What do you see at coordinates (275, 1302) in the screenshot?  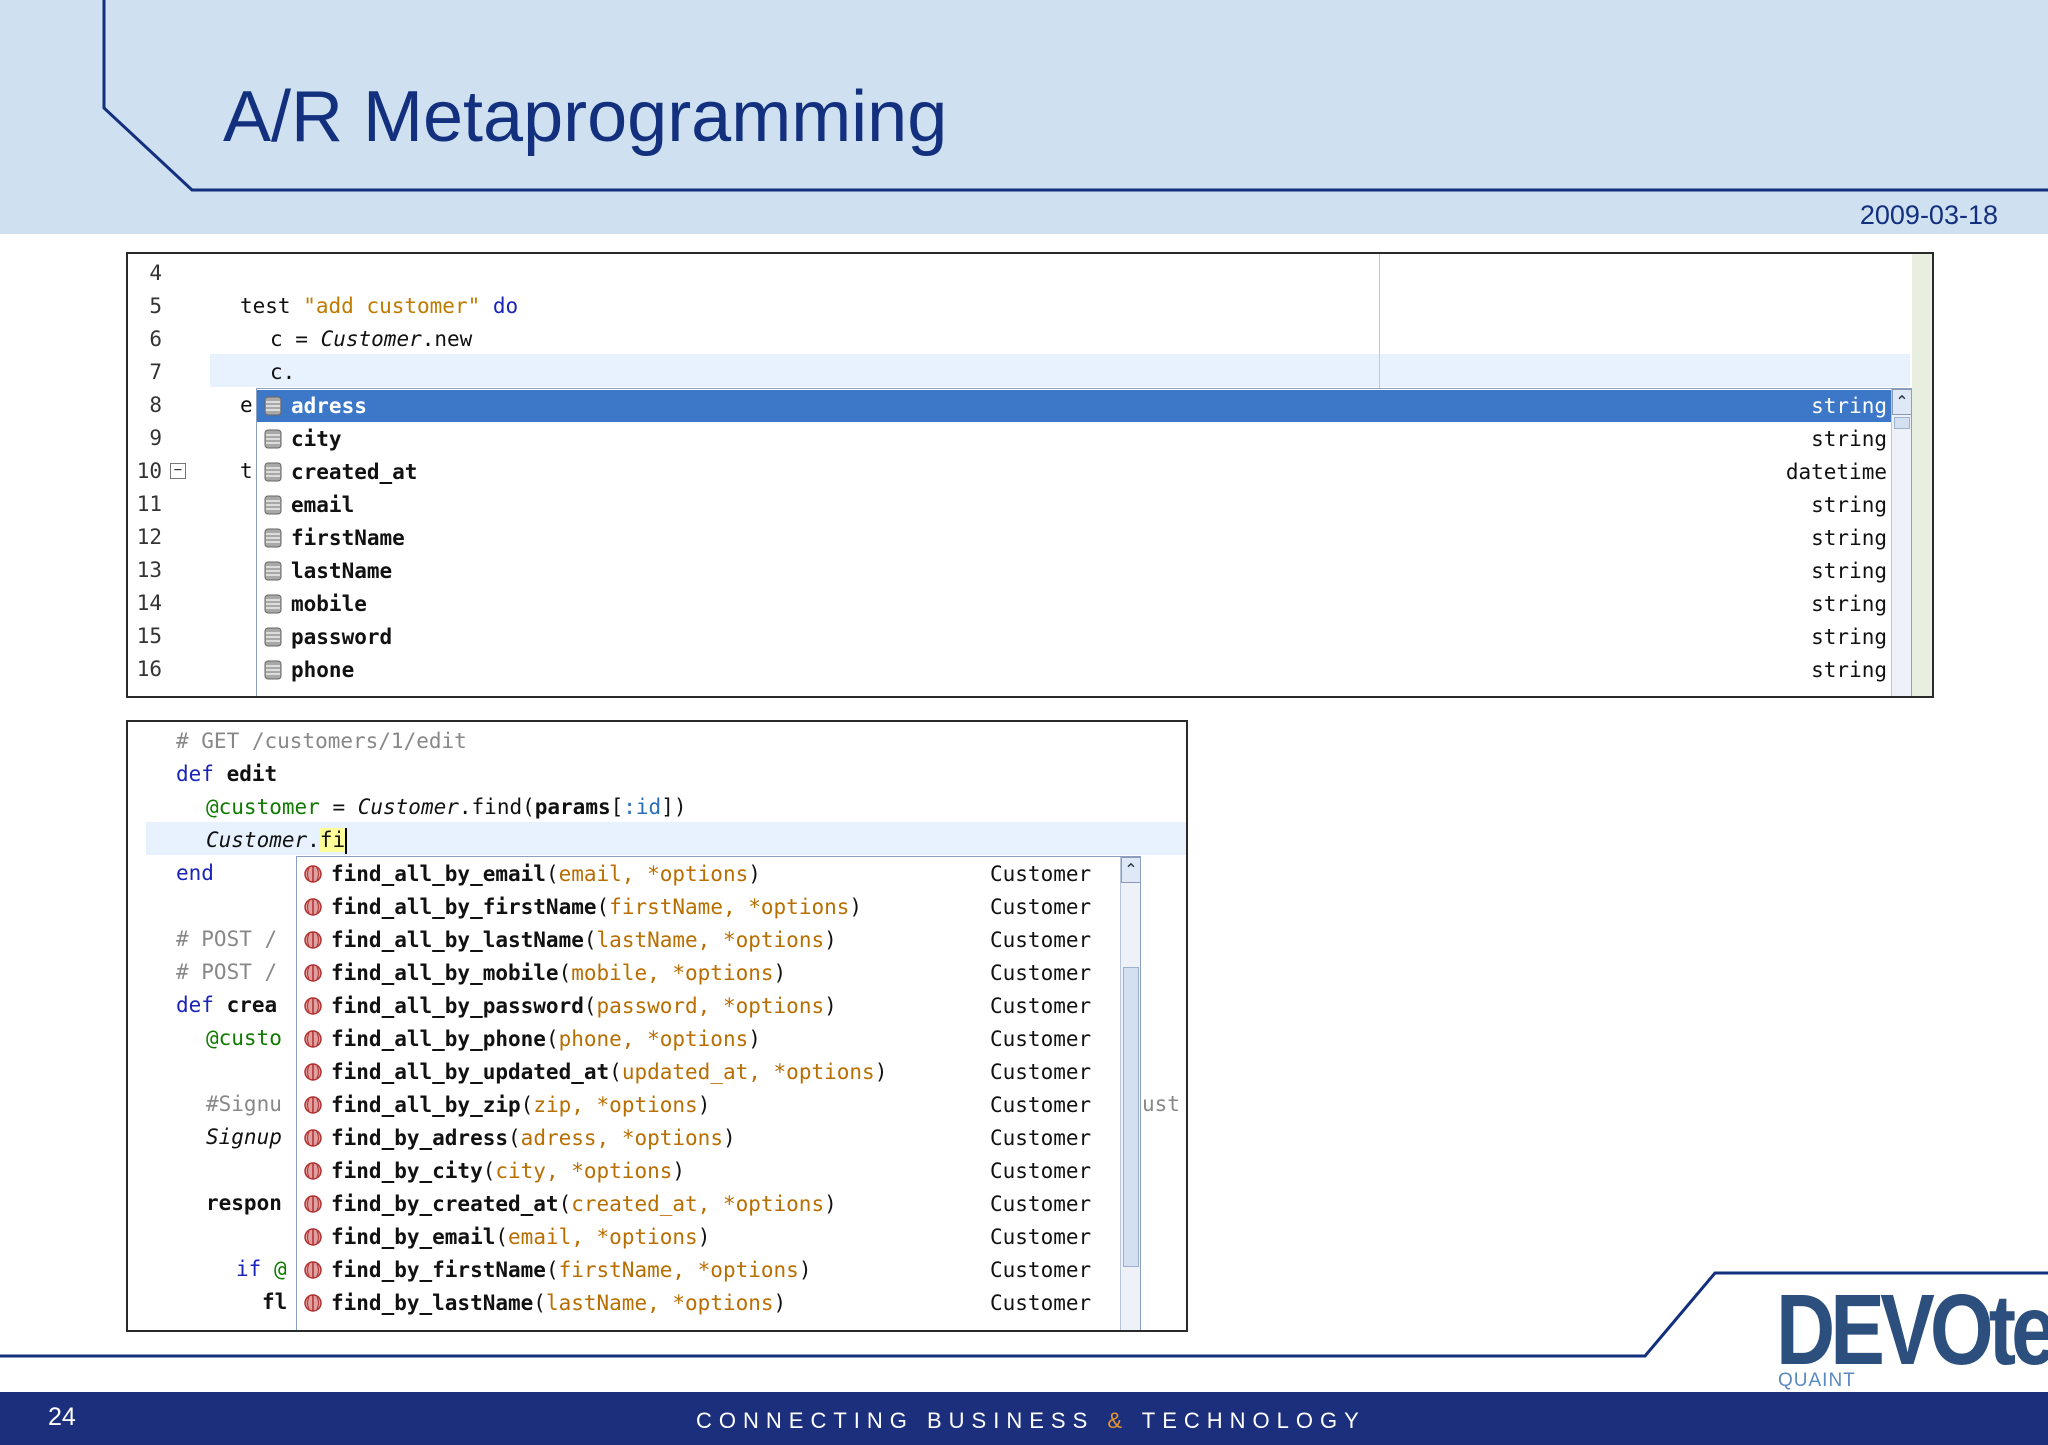 I see `flash-fragment: fl` at bounding box center [275, 1302].